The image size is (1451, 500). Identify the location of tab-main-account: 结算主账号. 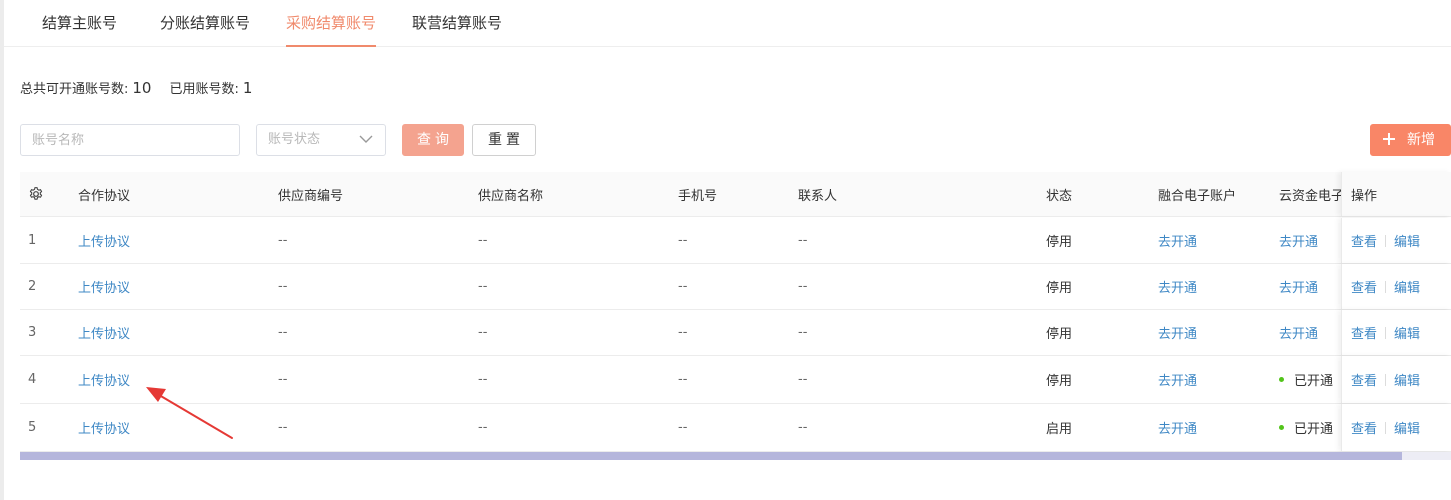
(79, 23).